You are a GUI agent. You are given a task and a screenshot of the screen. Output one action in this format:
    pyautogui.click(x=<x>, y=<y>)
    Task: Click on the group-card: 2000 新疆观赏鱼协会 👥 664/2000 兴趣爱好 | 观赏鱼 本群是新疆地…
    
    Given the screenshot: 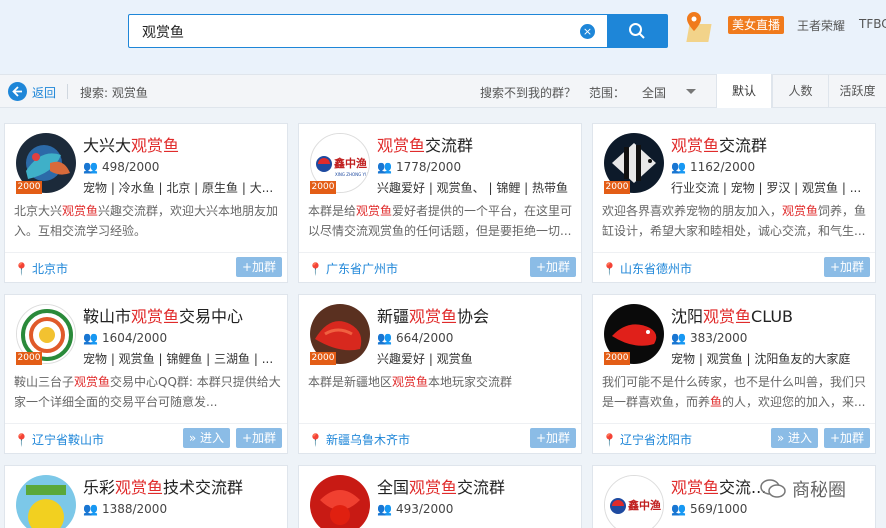 What is the action you would take?
    pyautogui.click(x=440, y=374)
    